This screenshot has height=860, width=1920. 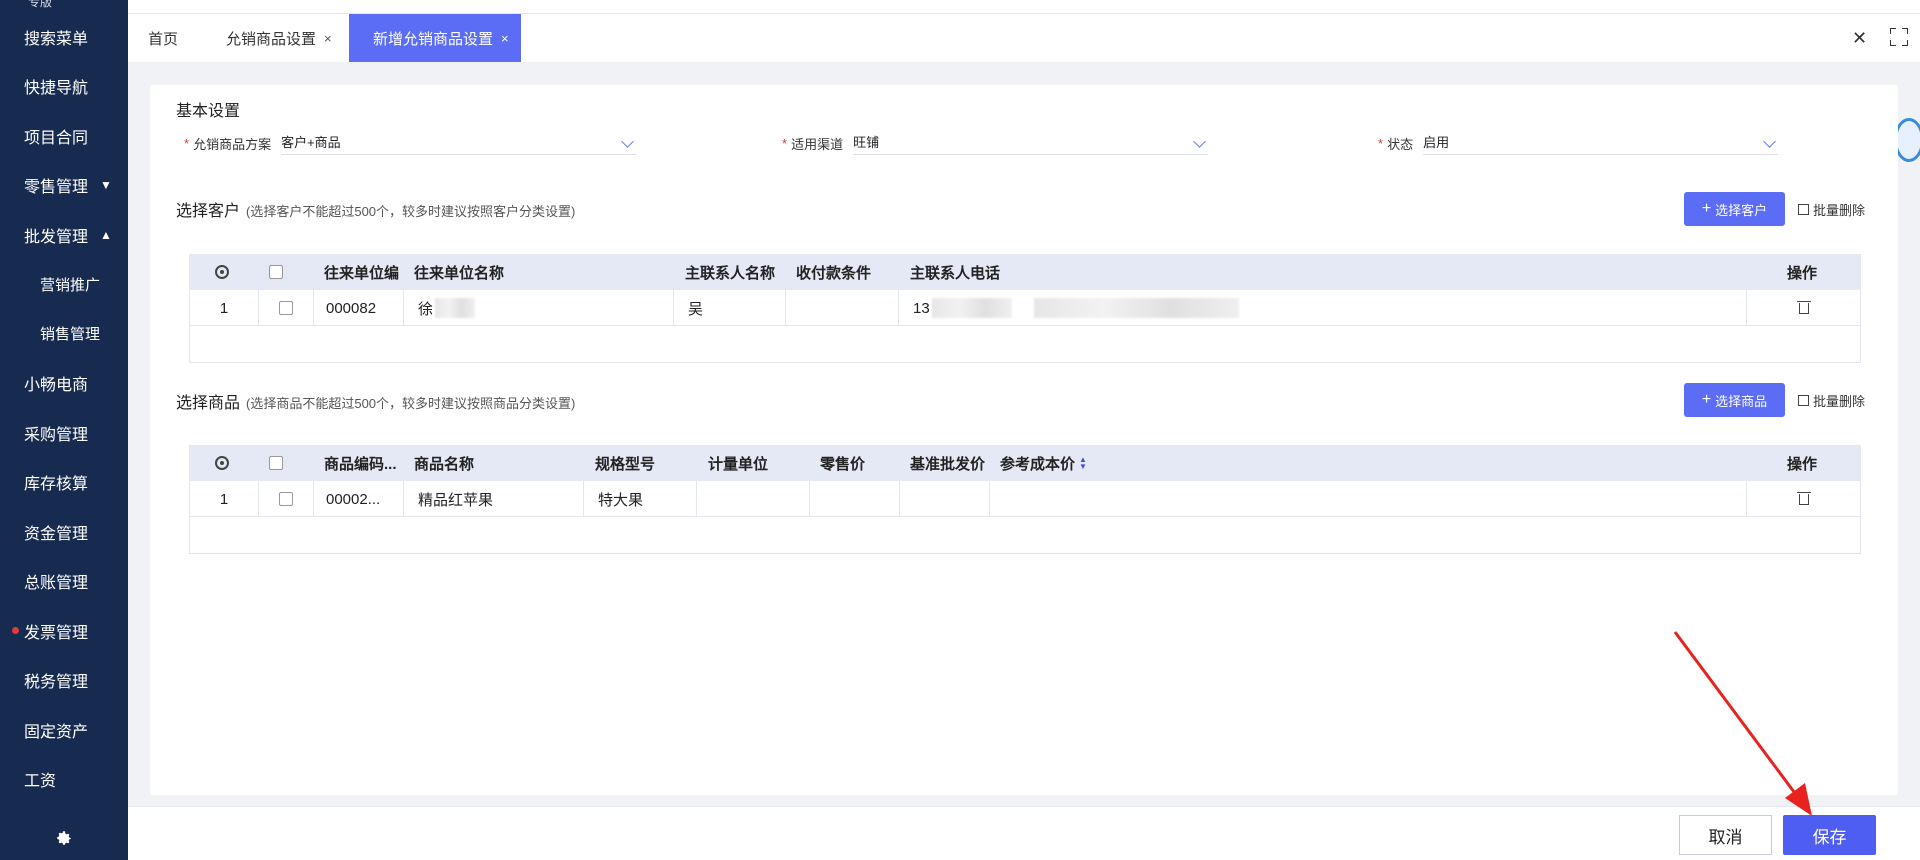 I want to click on cell-phone: 13, so click(x=1323, y=308).